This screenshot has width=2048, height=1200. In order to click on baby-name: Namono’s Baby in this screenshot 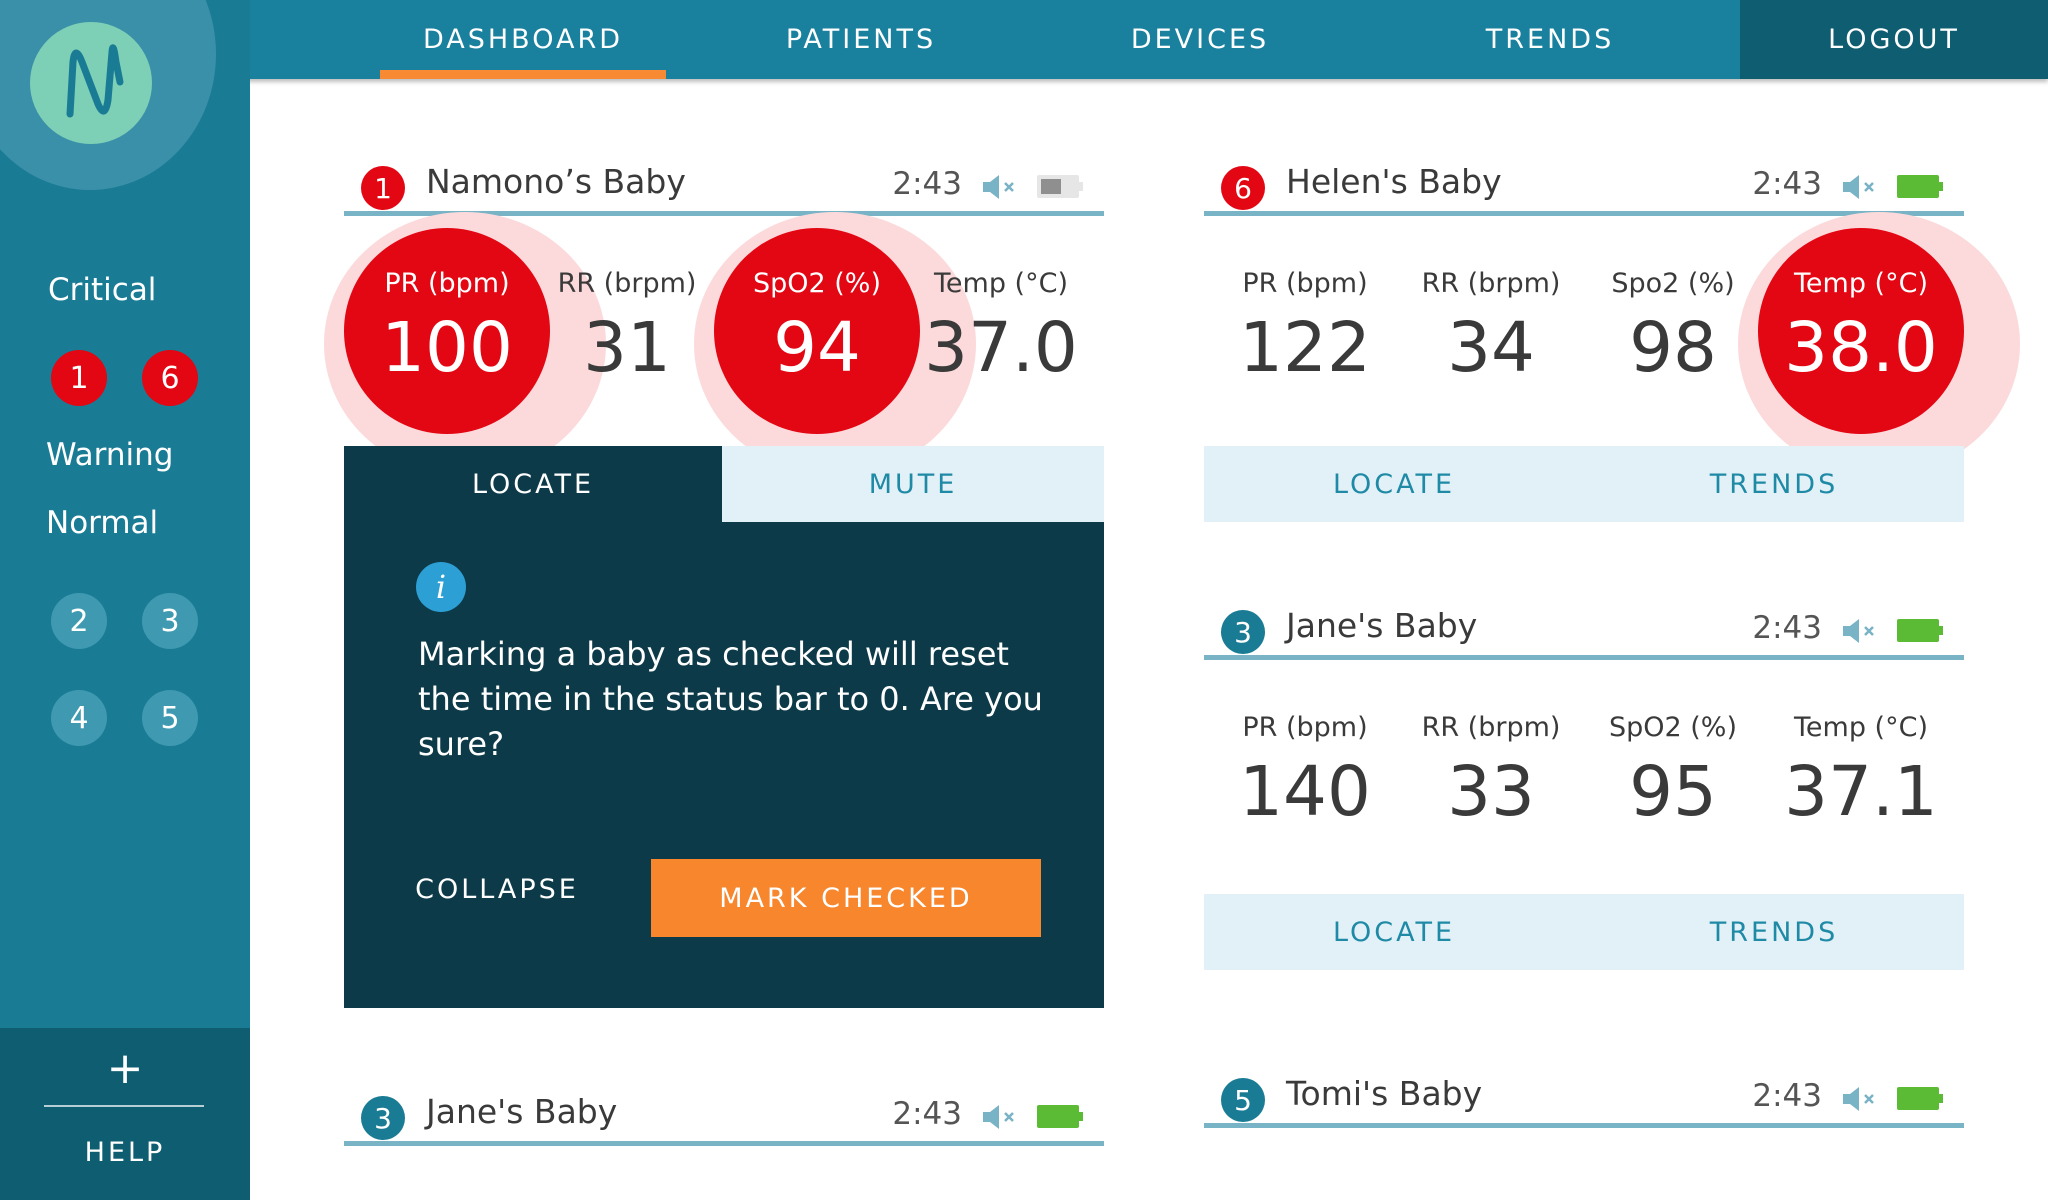, I will do `click(556, 181)`.